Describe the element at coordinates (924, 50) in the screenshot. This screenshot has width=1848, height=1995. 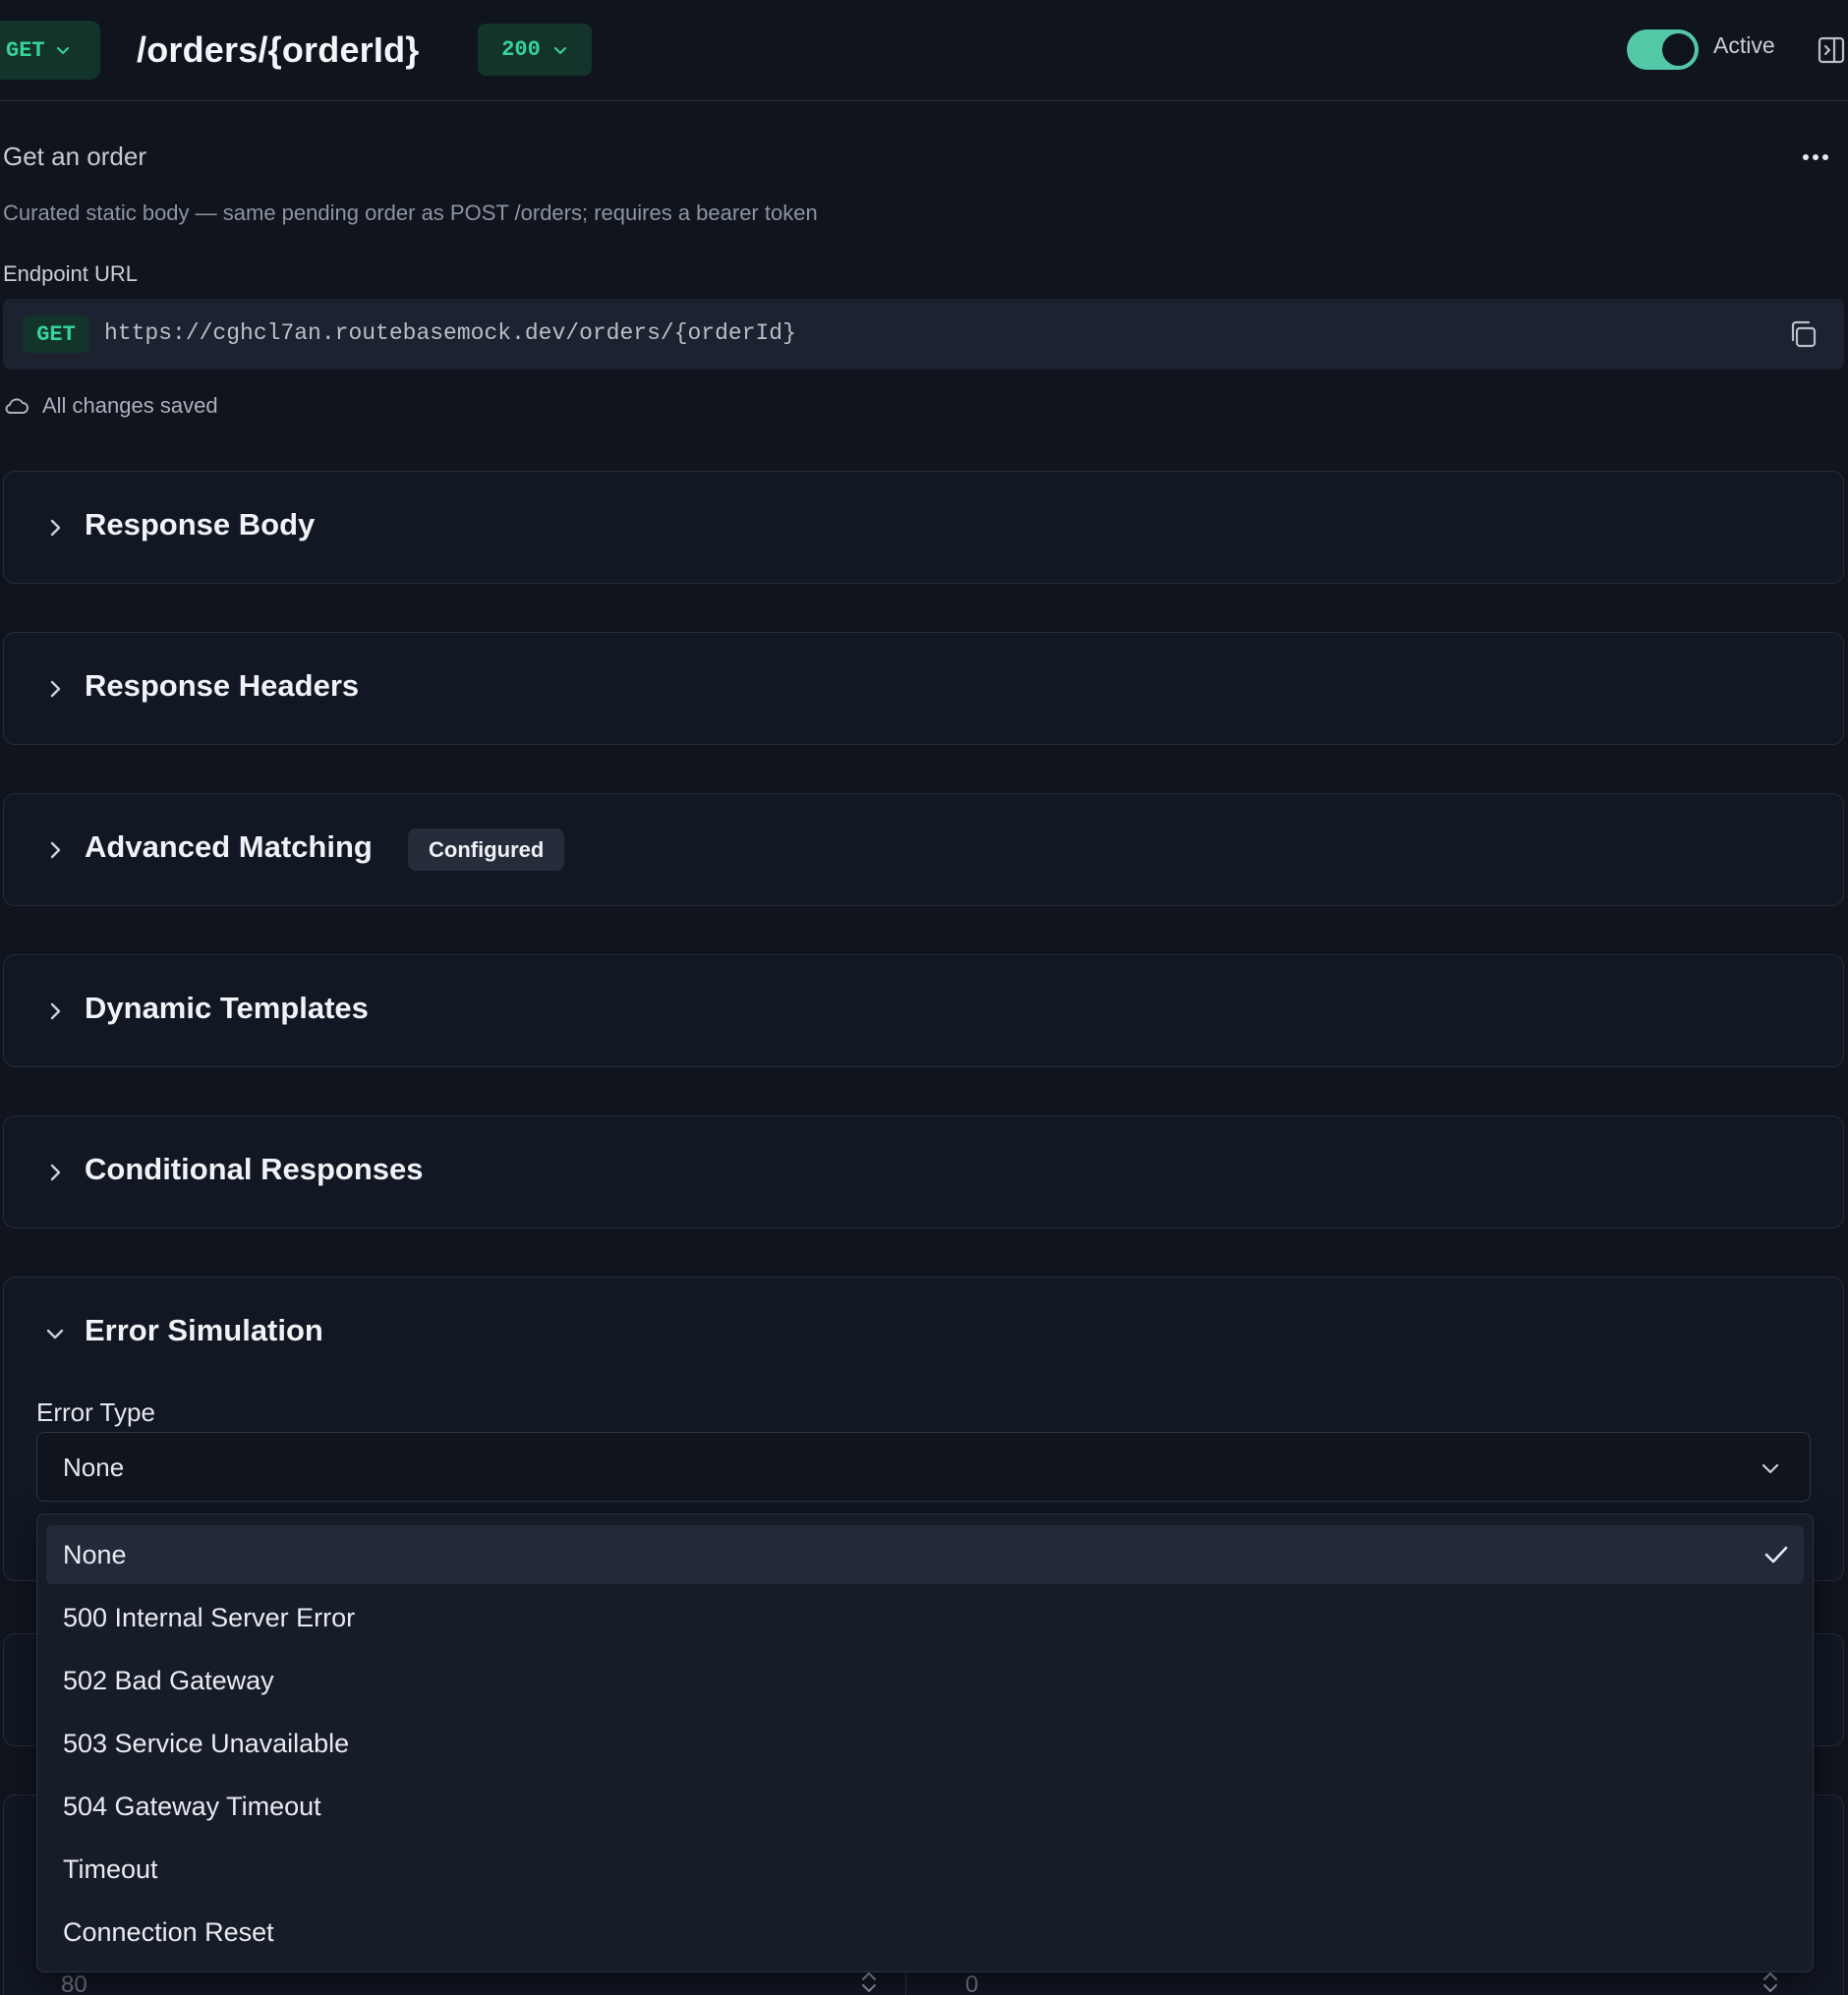
I see `header-bar: GET /orders/{orderId} 200 Active` at that location.